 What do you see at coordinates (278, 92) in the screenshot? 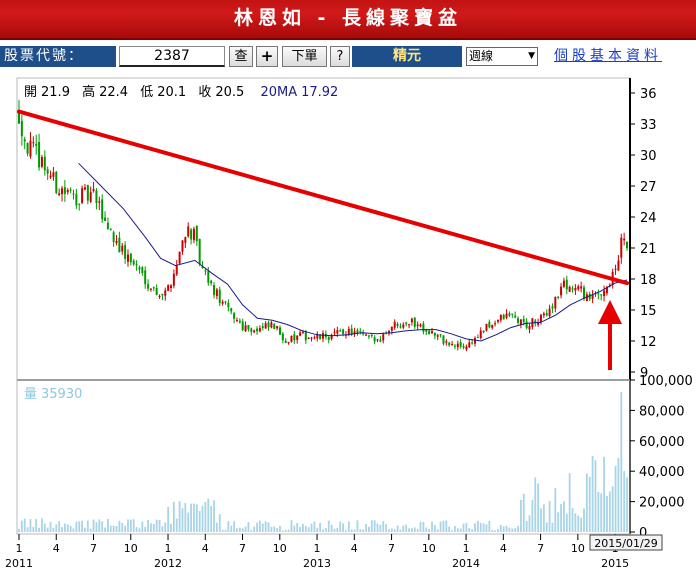
I see `ma-label: 20MA` at bounding box center [278, 92].